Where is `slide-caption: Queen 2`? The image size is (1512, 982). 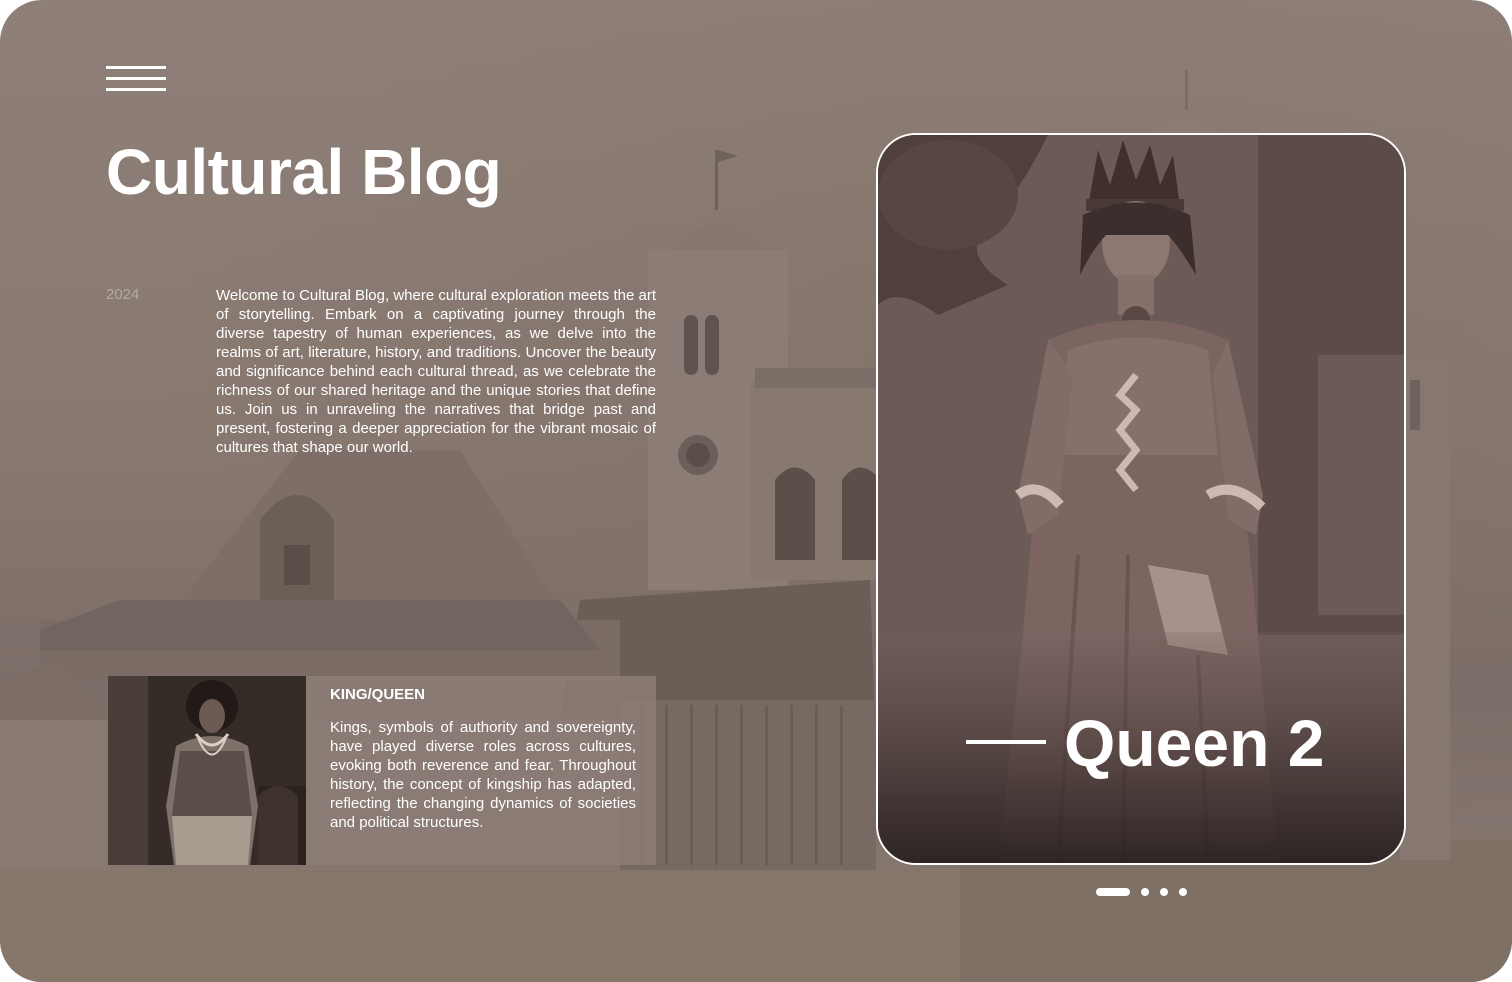 slide-caption: Queen 2 is located at coordinates (1194, 743).